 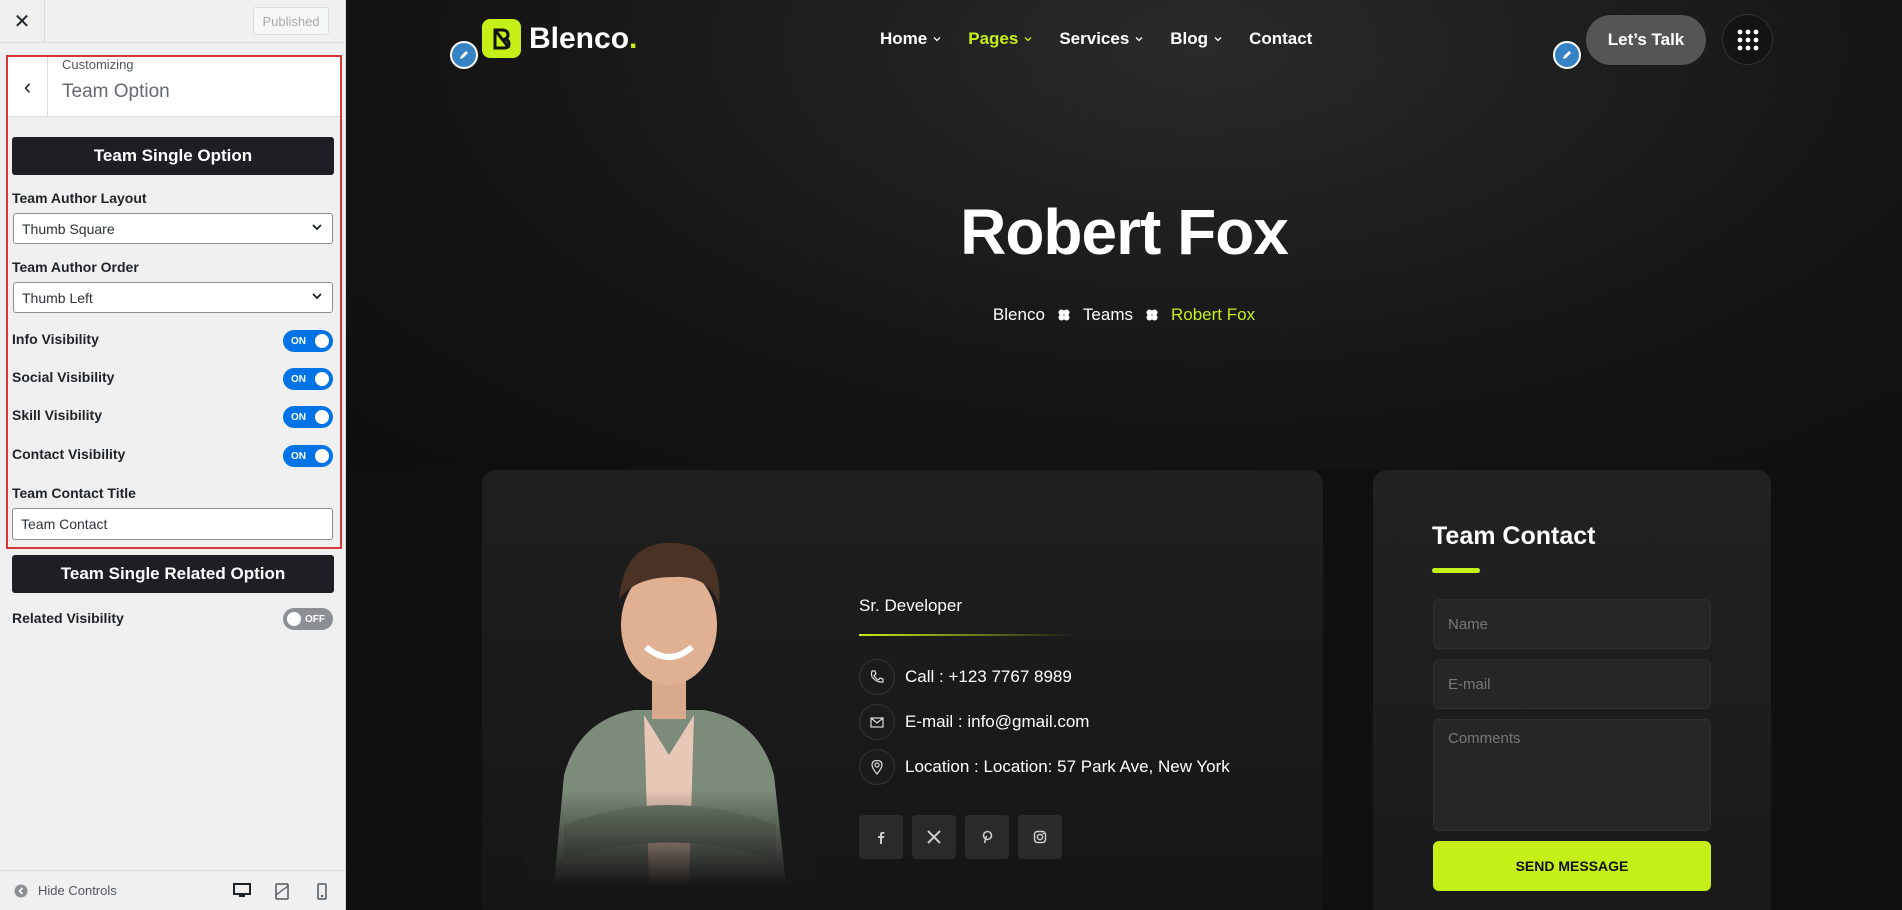 I want to click on member-phone: Call : +123 7767 8989, so click(x=965, y=677).